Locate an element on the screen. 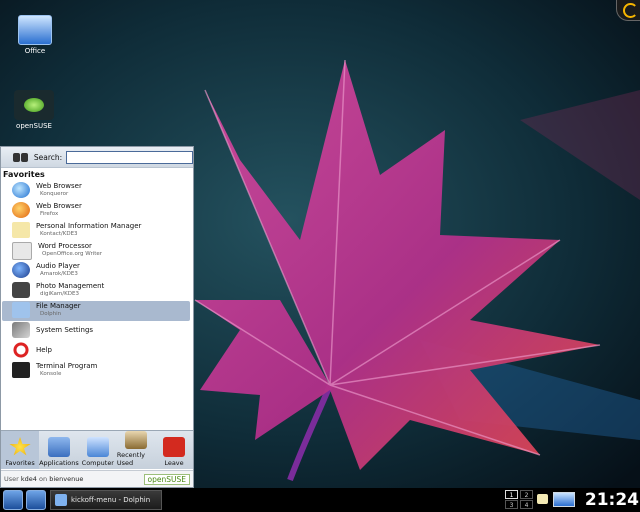 Image resolution: width=640 pixels, height=512 pixels. pager-desktop-3: 3 is located at coordinates (511, 504).